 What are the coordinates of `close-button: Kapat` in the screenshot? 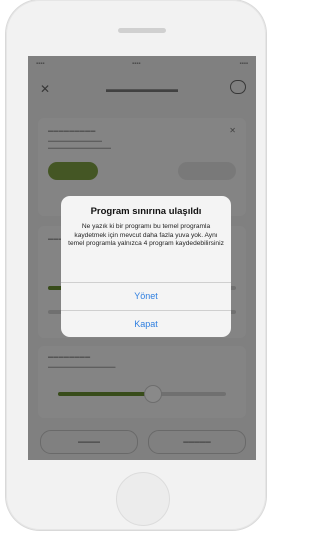 It's located at (146, 324).